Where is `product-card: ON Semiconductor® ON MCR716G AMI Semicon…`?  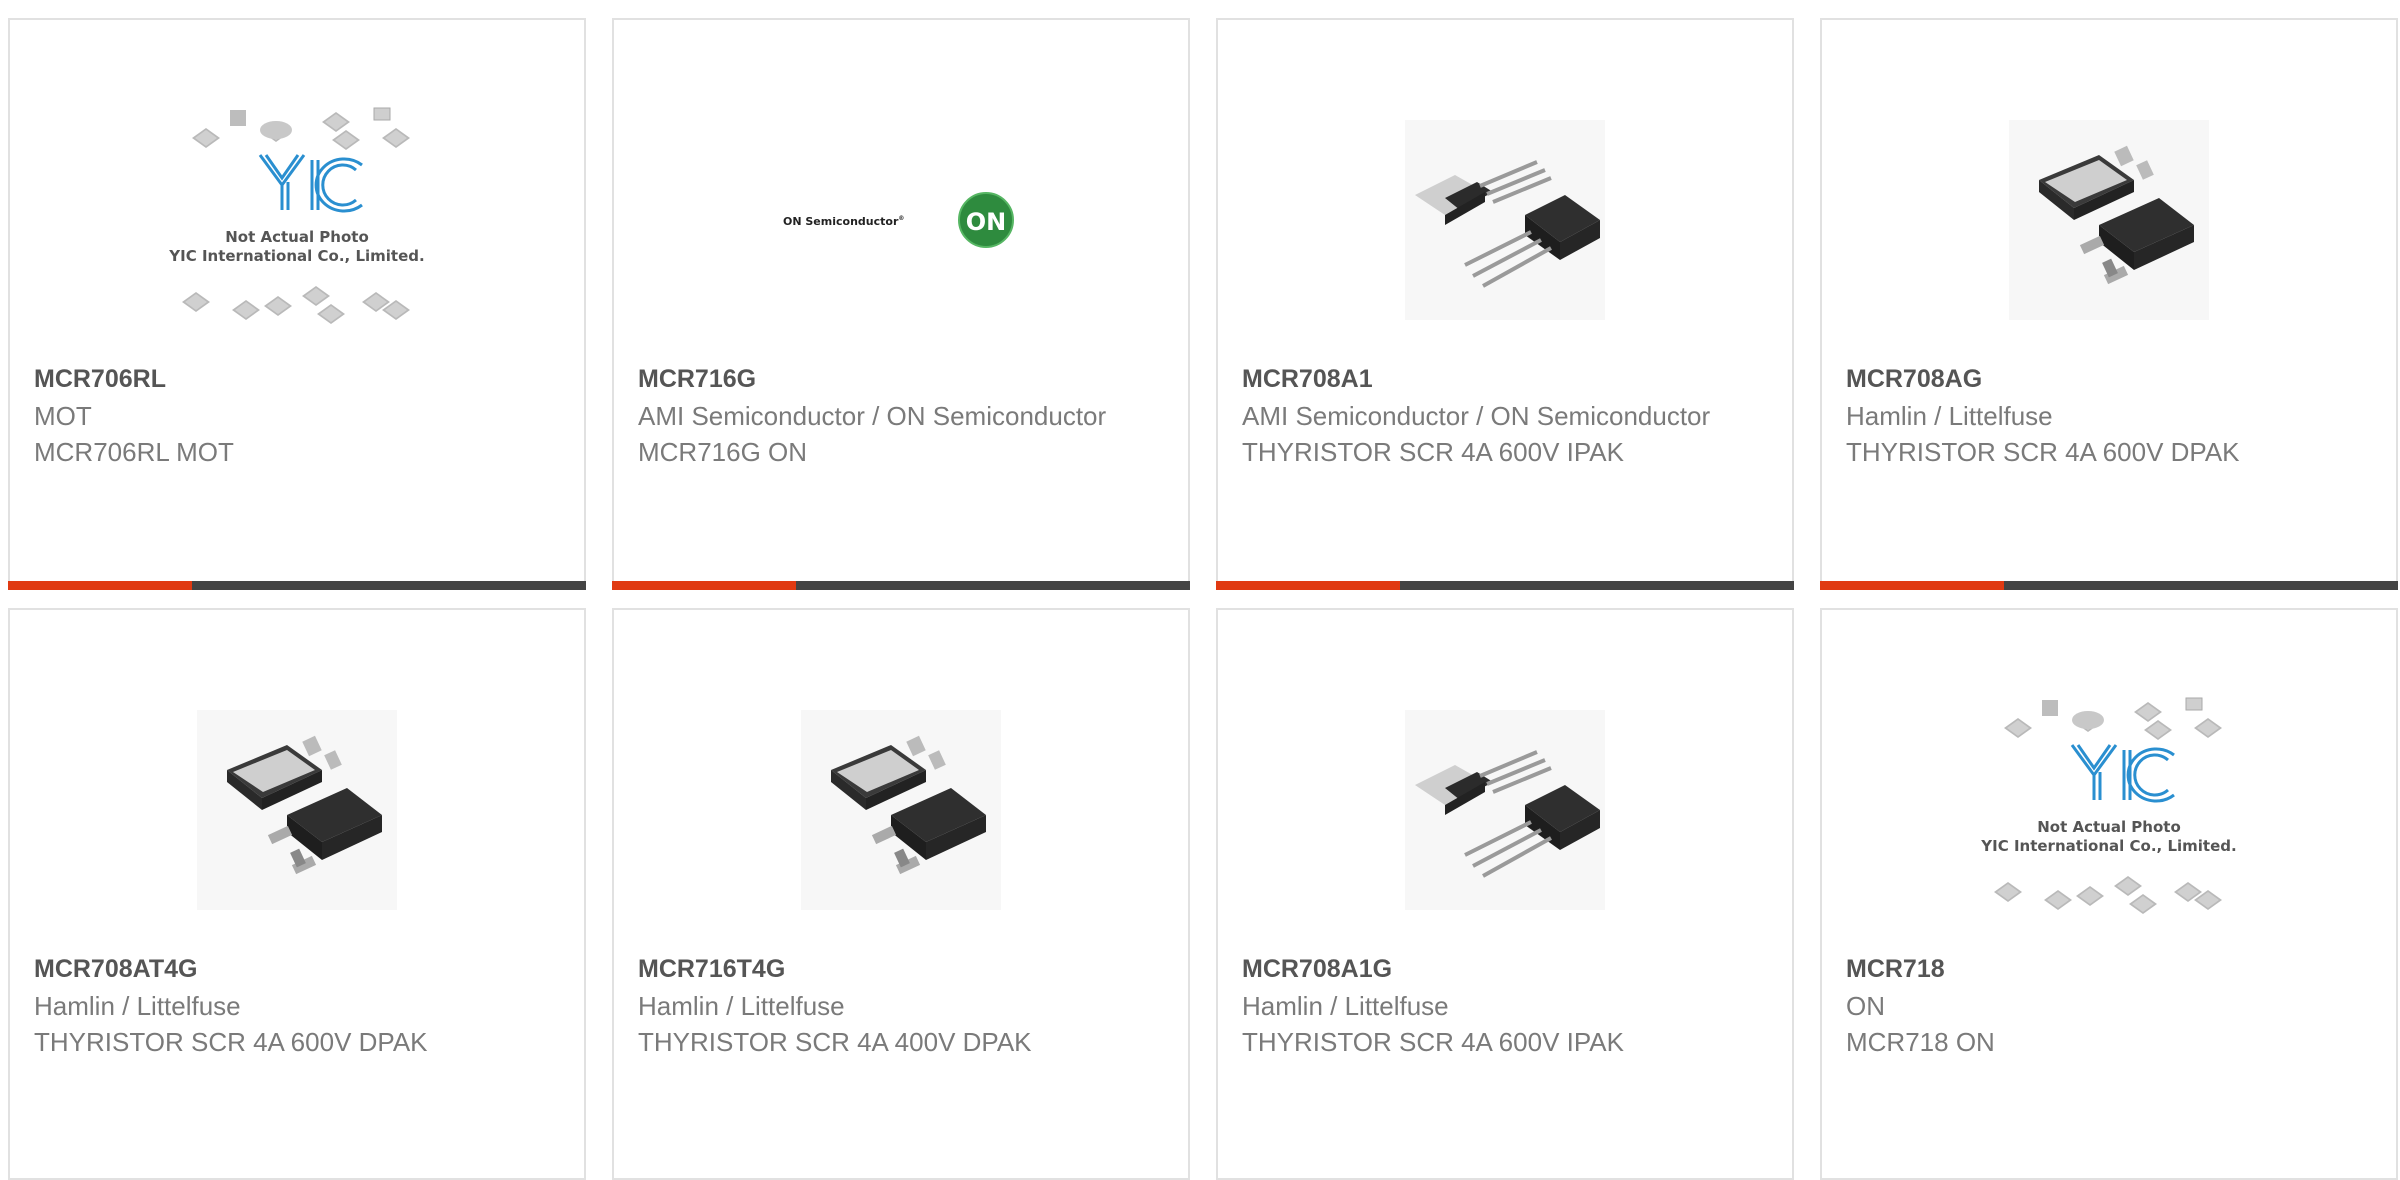 product-card: ON Semiconductor® ON MCR716G AMI Semicon… is located at coordinates (901, 304).